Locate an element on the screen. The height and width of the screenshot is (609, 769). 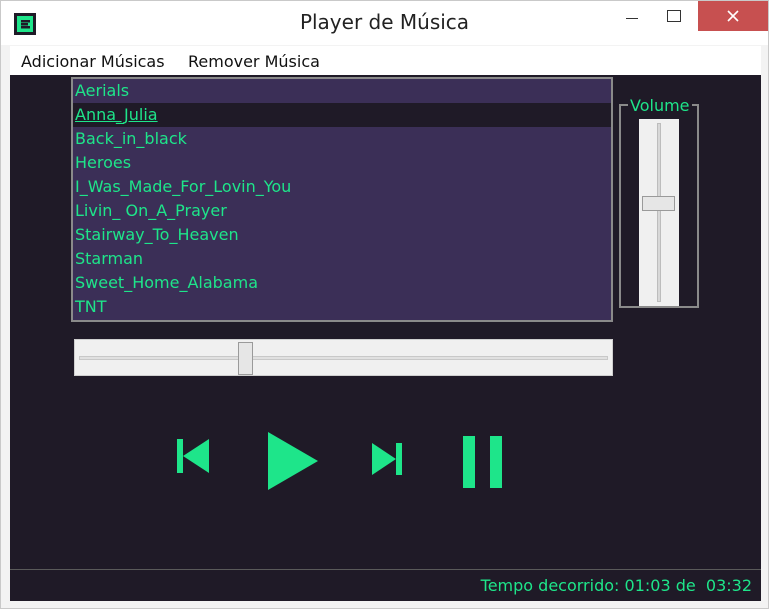
elapsed-time-text: Tempo decorrido: 01:03 de 03:32 is located at coordinates (616, 585).